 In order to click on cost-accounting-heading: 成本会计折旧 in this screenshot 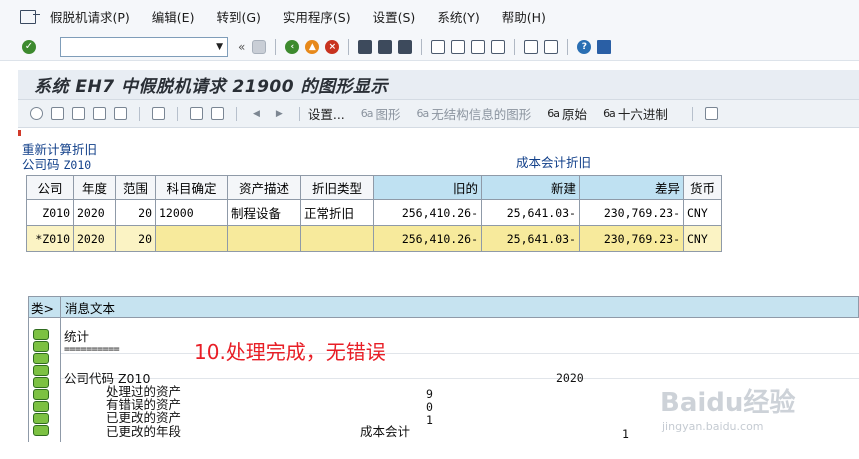, I will do `click(554, 162)`.